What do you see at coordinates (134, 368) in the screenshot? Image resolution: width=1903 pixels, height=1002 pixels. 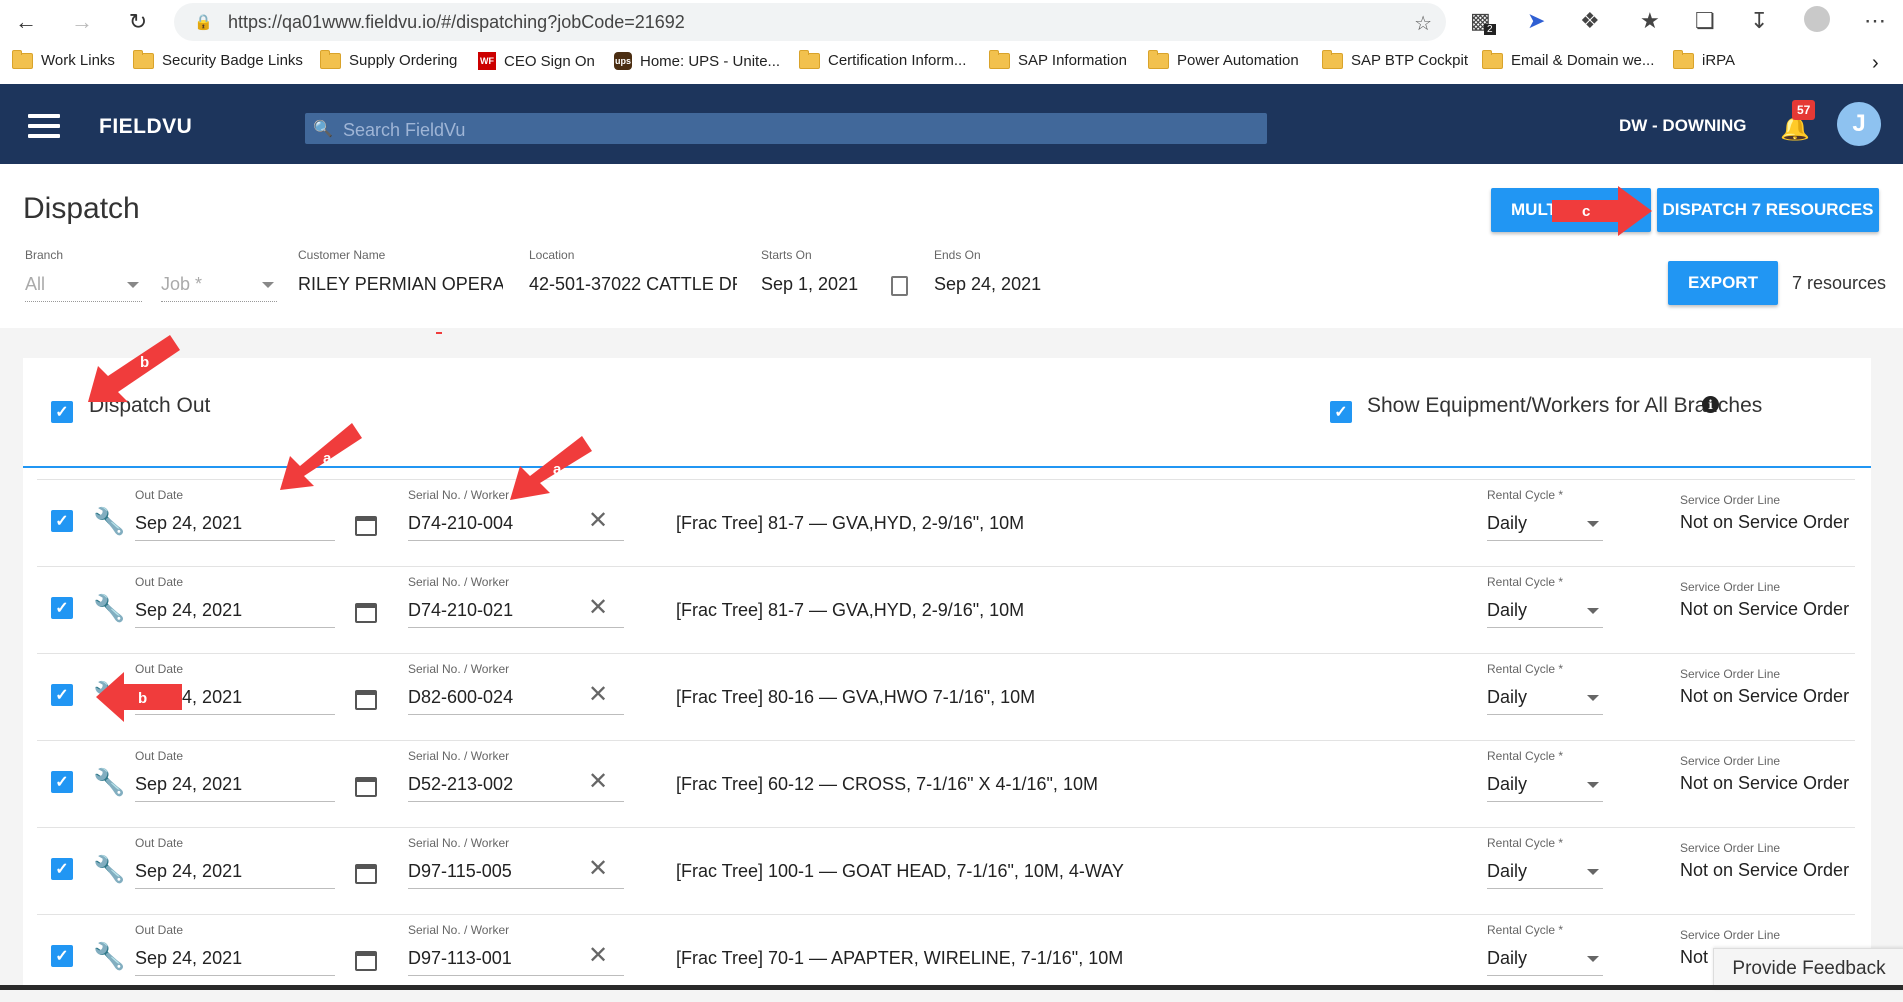 I see `annotation-arrow-b-top` at bounding box center [134, 368].